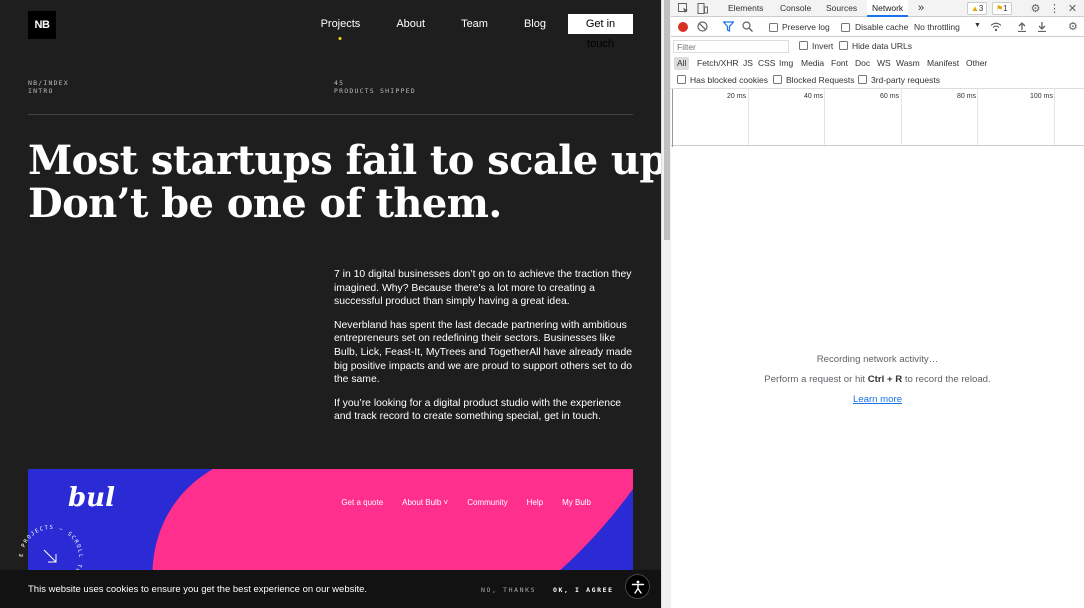 This screenshot has width=1084, height=608. I want to click on tab-console: Console, so click(795, 8).